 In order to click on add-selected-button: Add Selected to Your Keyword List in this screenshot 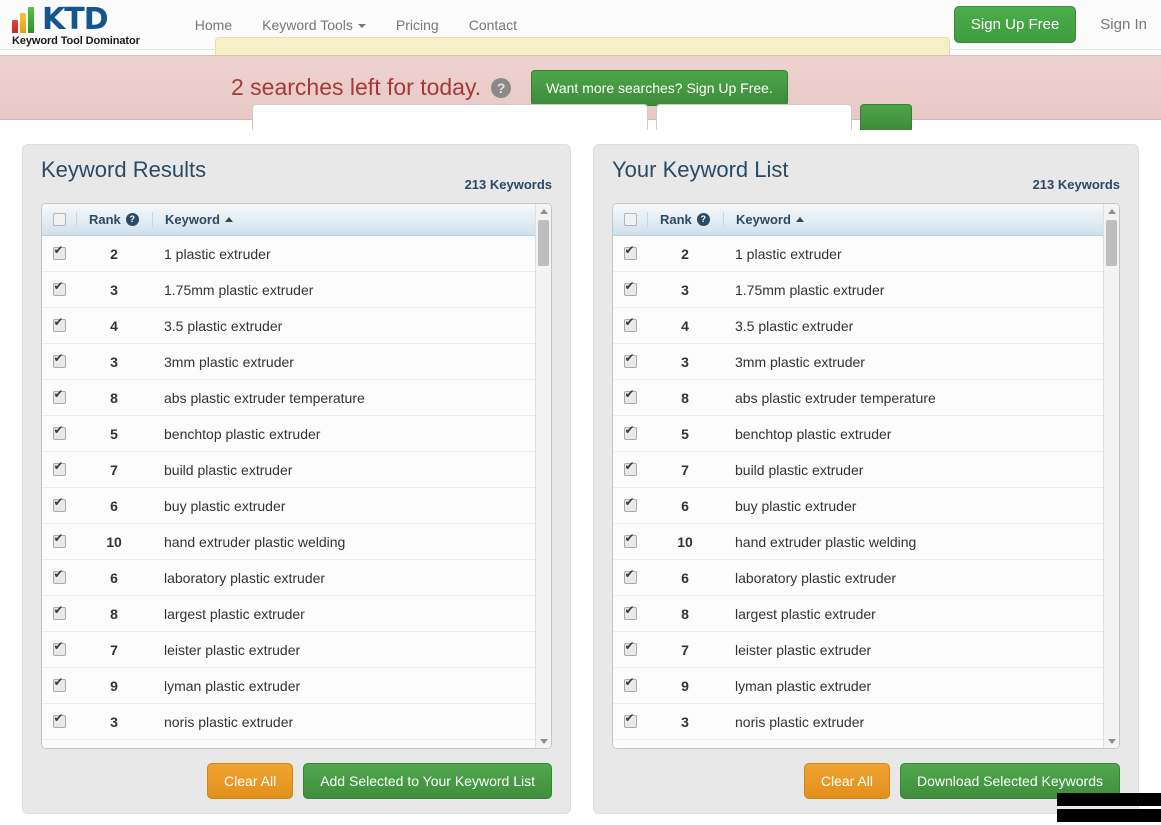, I will do `click(427, 781)`.